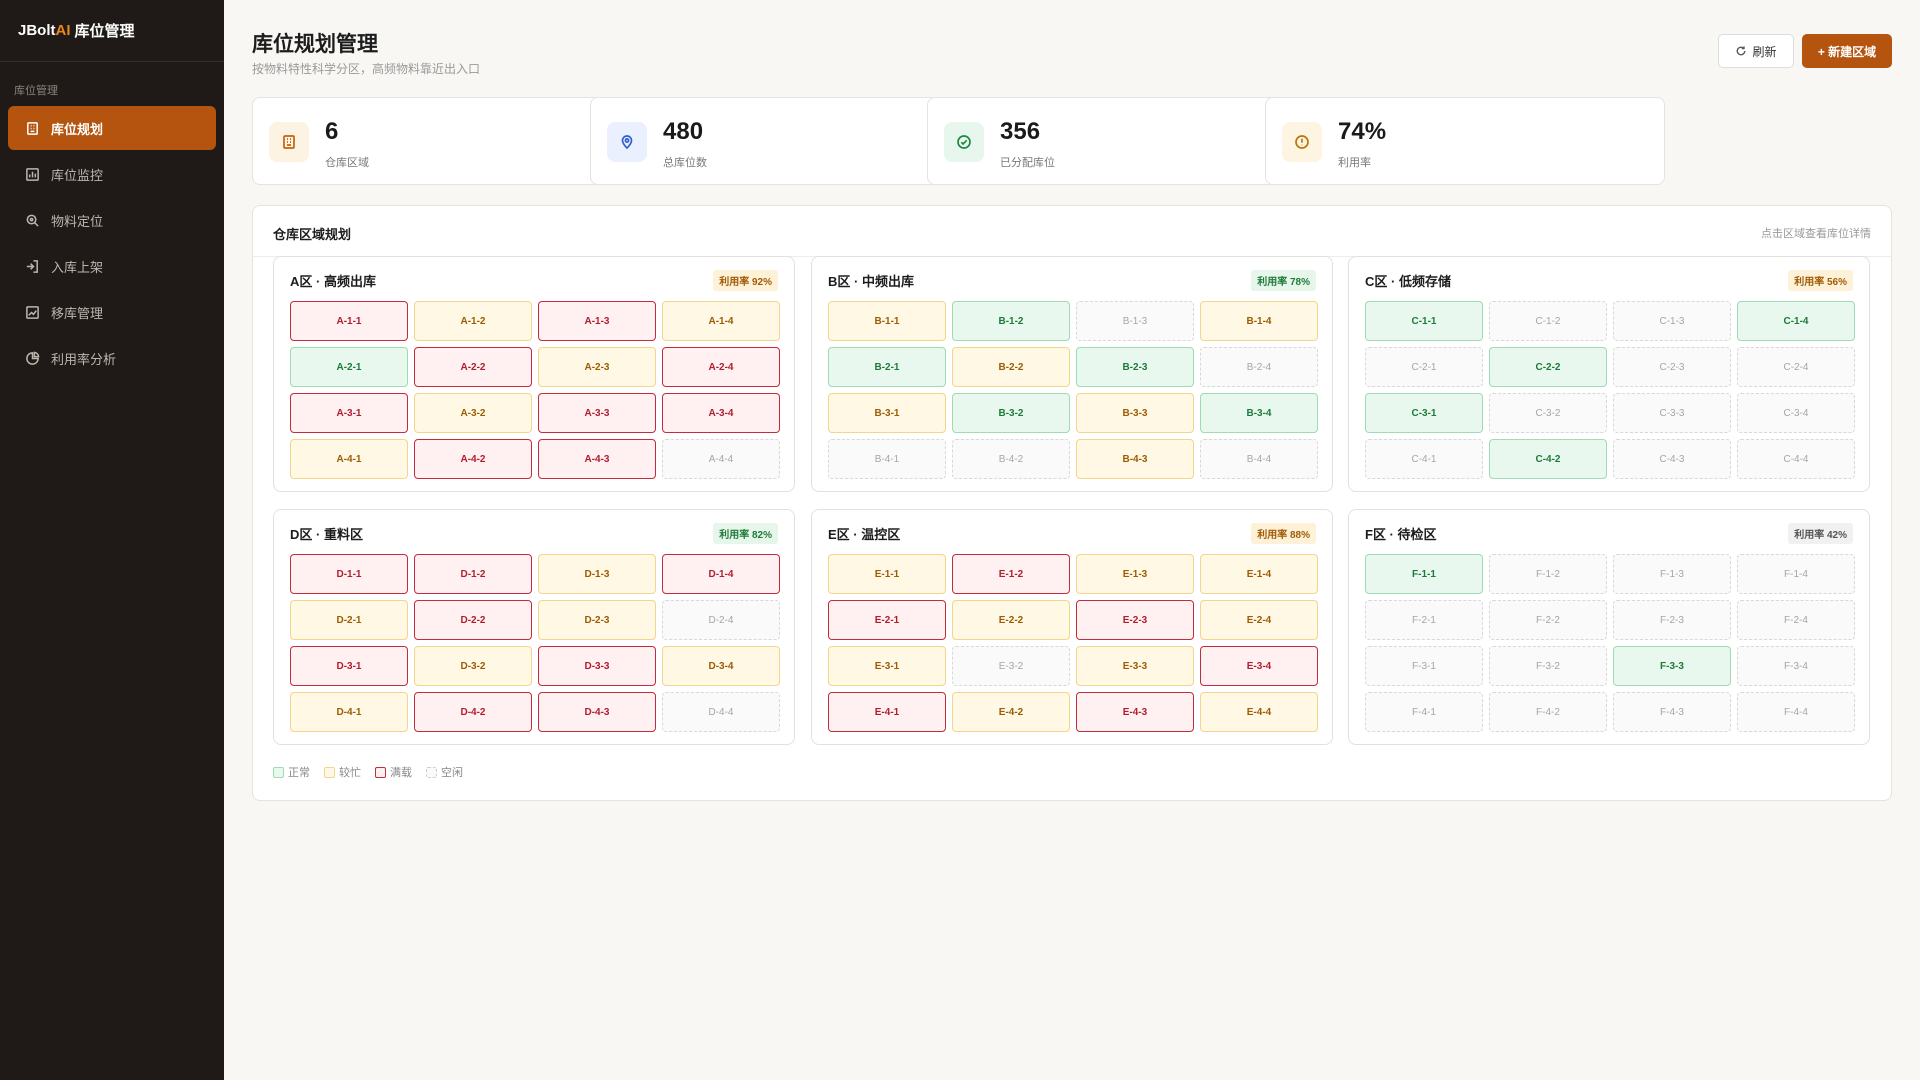 This screenshot has height=1080, width=1920. What do you see at coordinates (1259, 367) in the screenshot?
I see `slot-cell: B-2-4` at bounding box center [1259, 367].